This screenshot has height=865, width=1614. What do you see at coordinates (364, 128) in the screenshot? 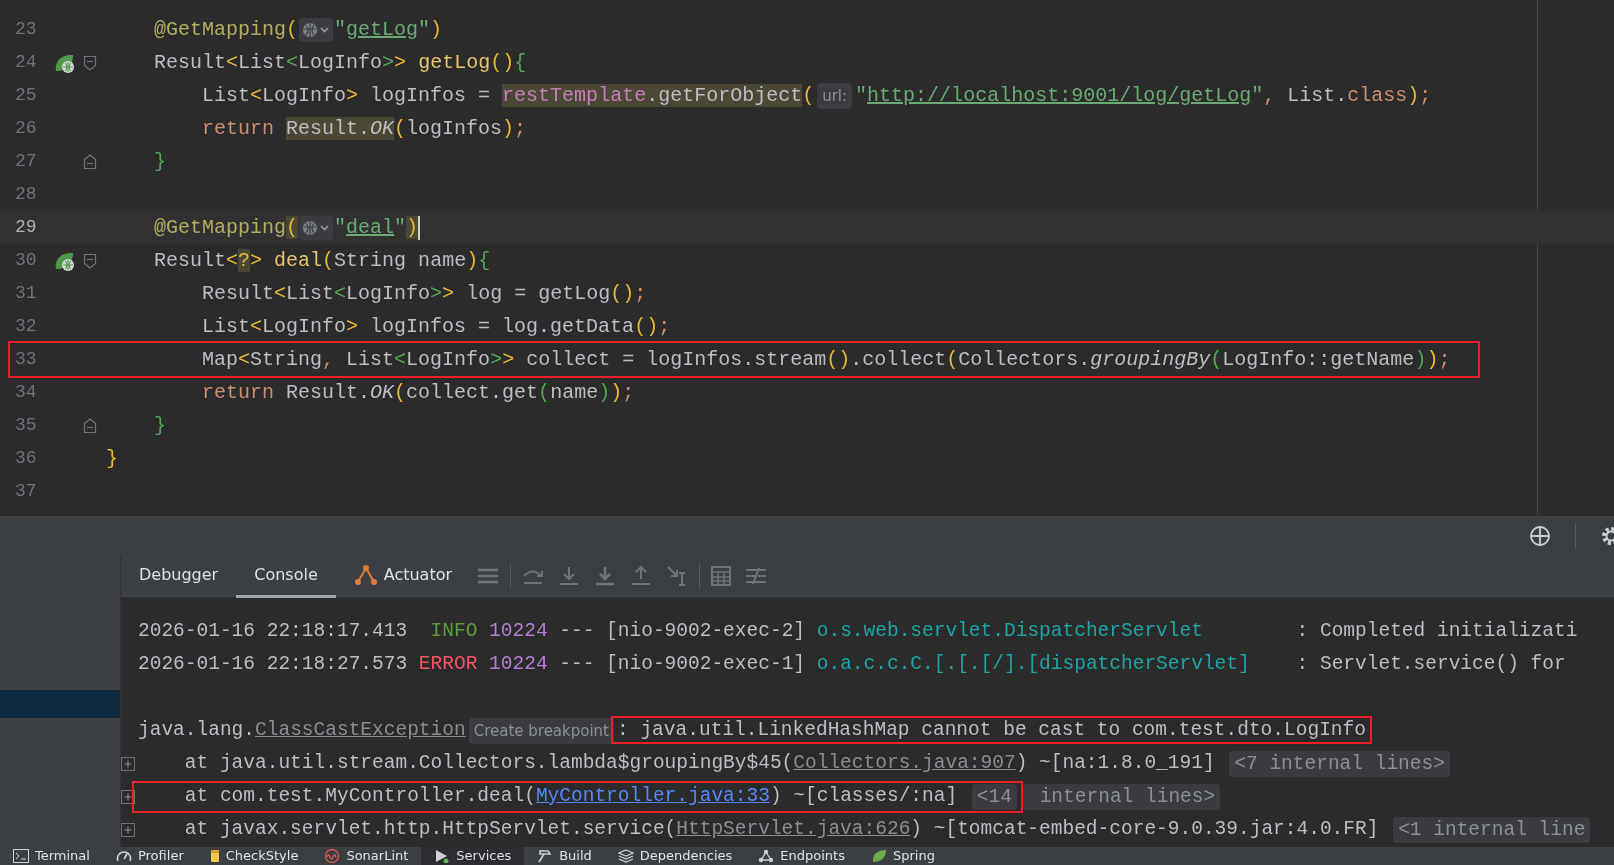
I see `code-text: return Result.OK(logInfos);` at bounding box center [364, 128].